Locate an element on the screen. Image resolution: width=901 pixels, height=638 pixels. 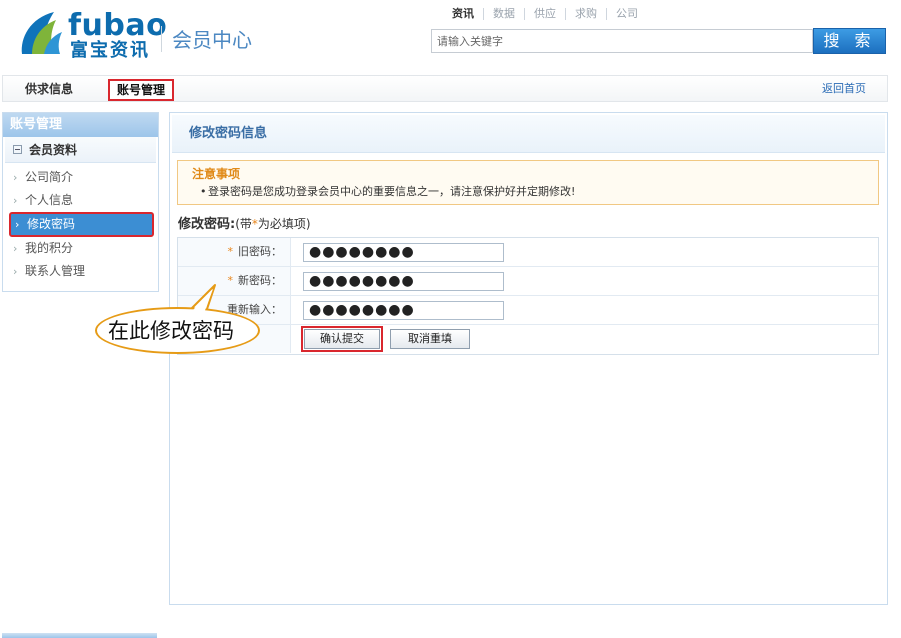
sidebar-item-label: 联系人管理 is located at coordinates (55, 271).